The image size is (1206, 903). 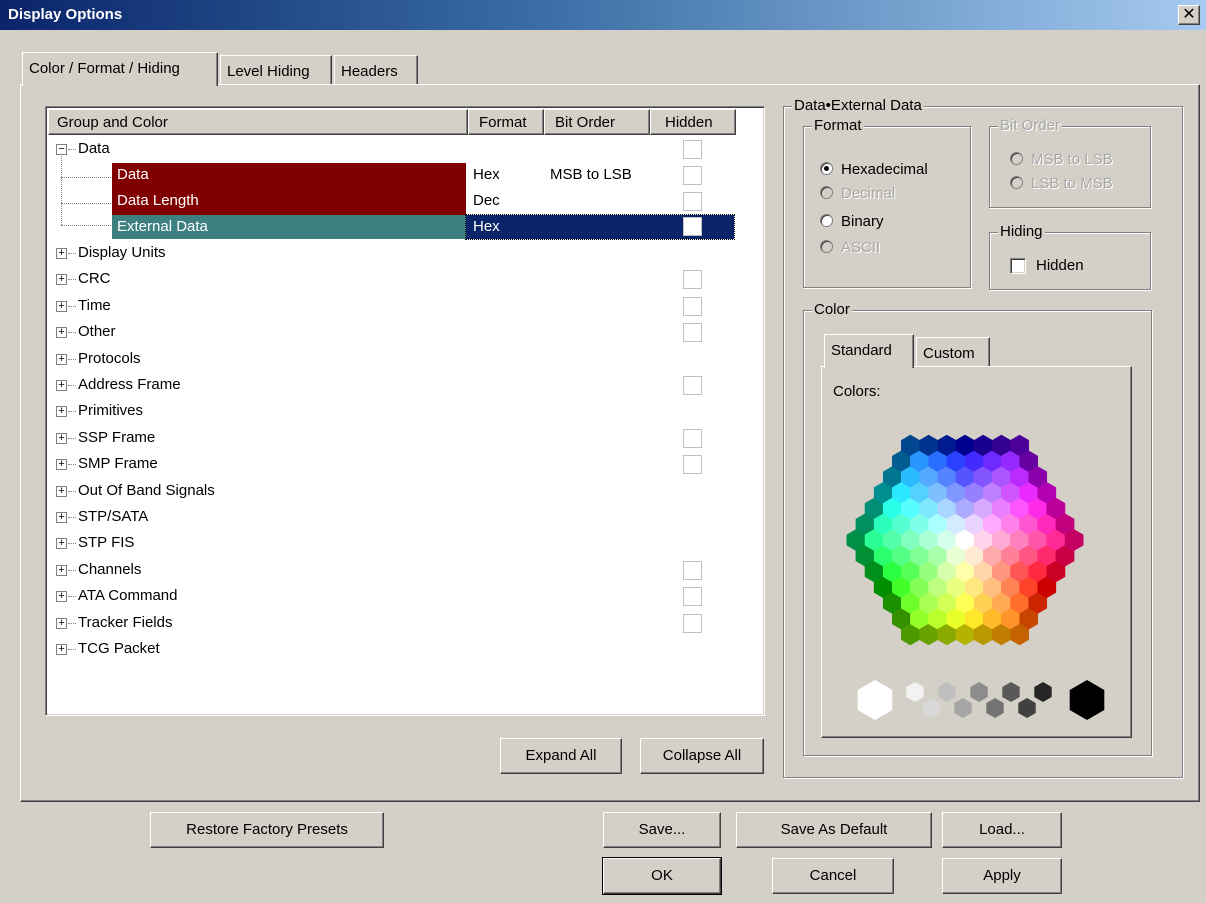 What do you see at coordinates (980, 575) in the screenshot?
I see `color-honeycomb` at bounding box center [980, 575].